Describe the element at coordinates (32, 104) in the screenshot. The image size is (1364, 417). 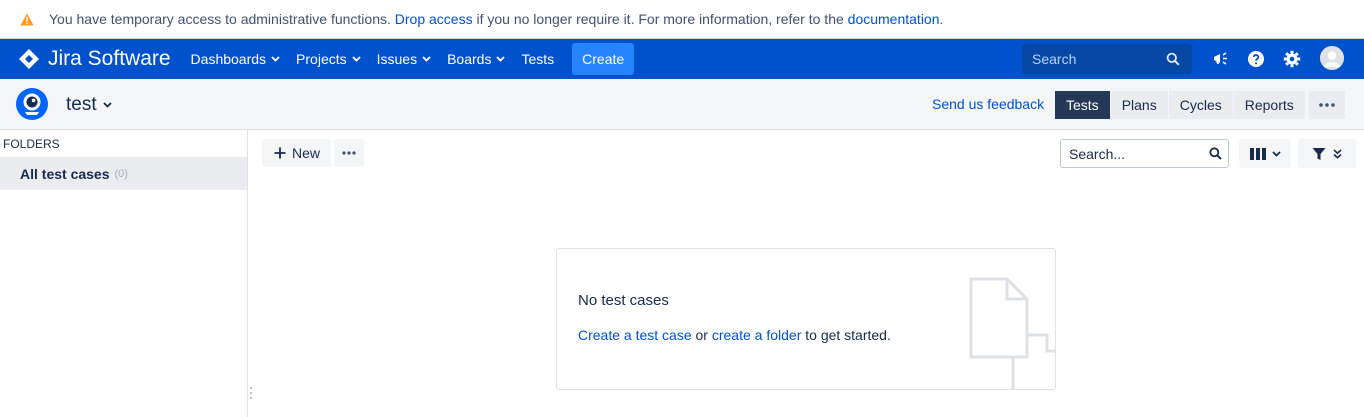
I see `project-avatar` at that location.